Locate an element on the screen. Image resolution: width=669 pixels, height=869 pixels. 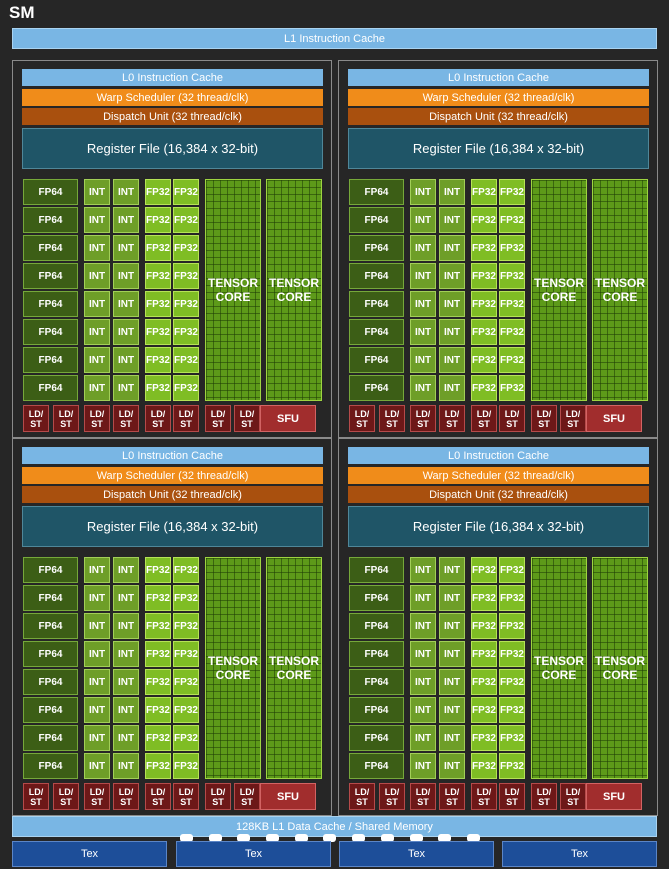
tex-unit-3: Tex is located at coordinates (416, 854).